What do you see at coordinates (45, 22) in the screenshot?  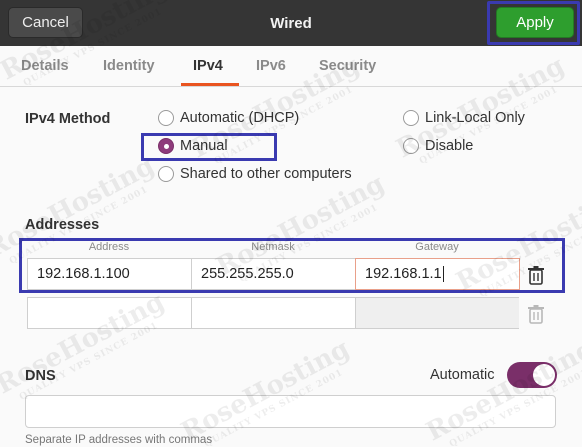 I see `cancel-button: Cancel` at bounding box center [45, 22].